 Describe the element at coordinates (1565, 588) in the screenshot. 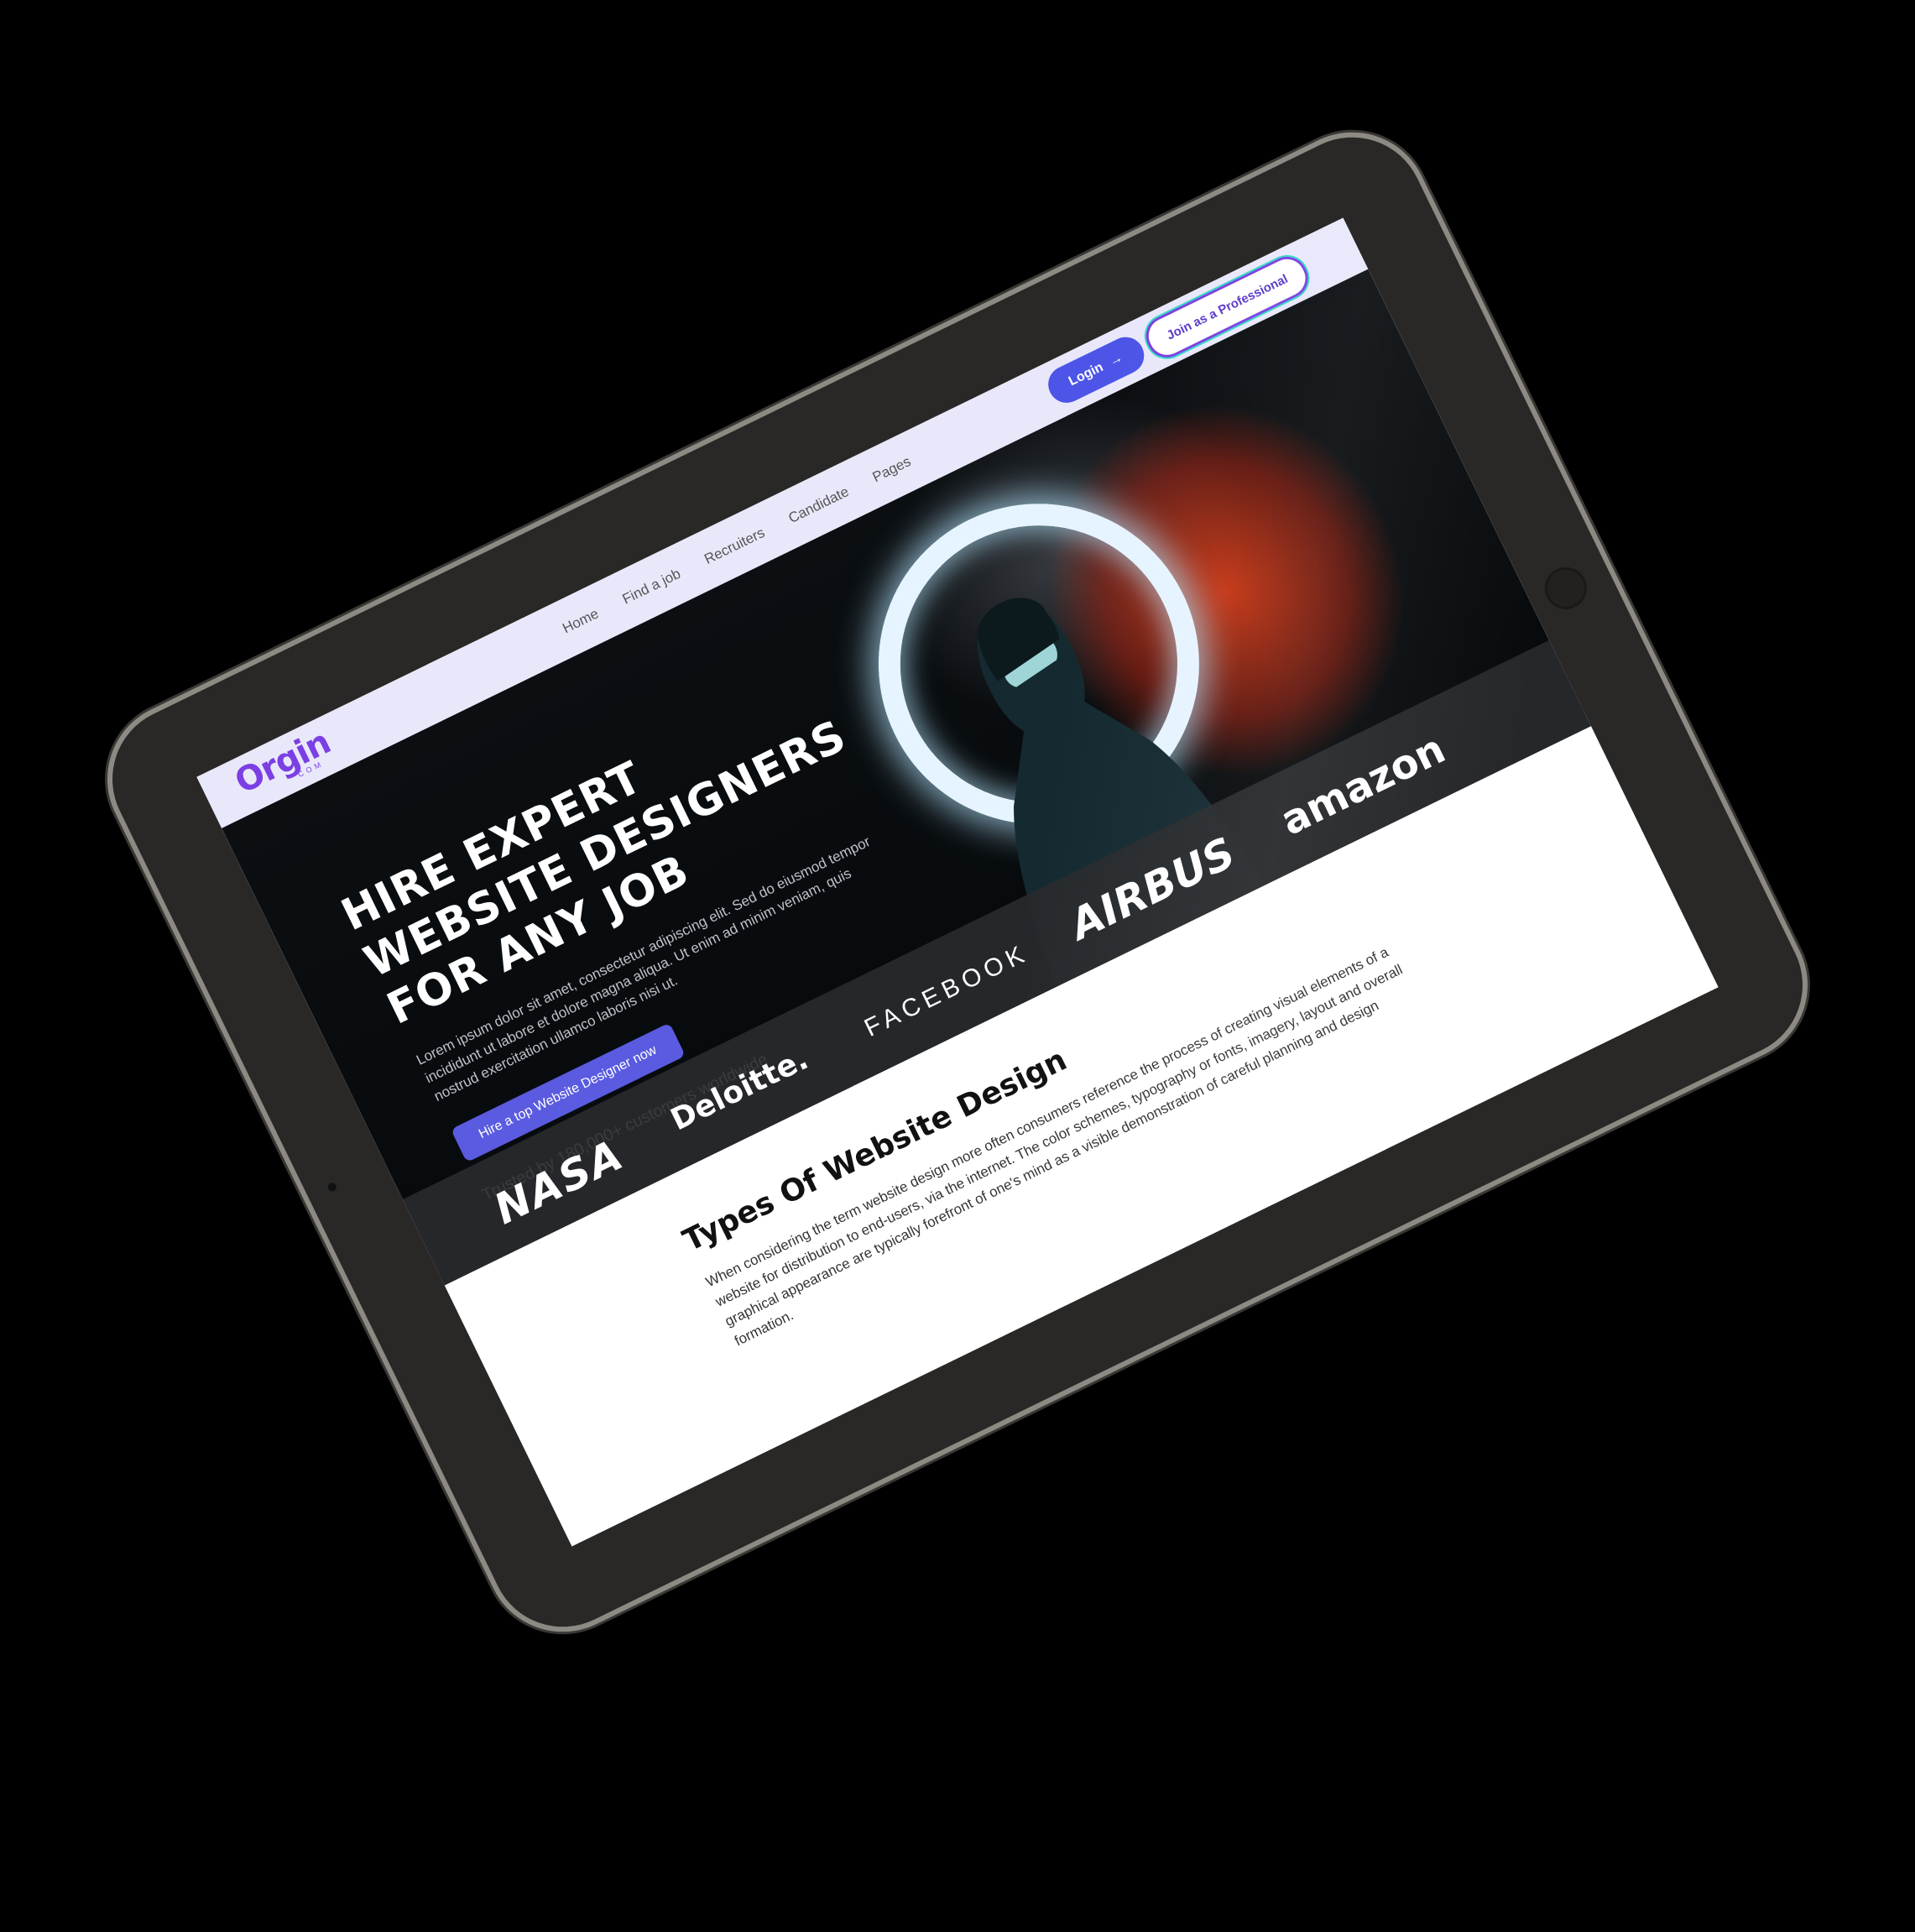

I see `home-button` at that location.